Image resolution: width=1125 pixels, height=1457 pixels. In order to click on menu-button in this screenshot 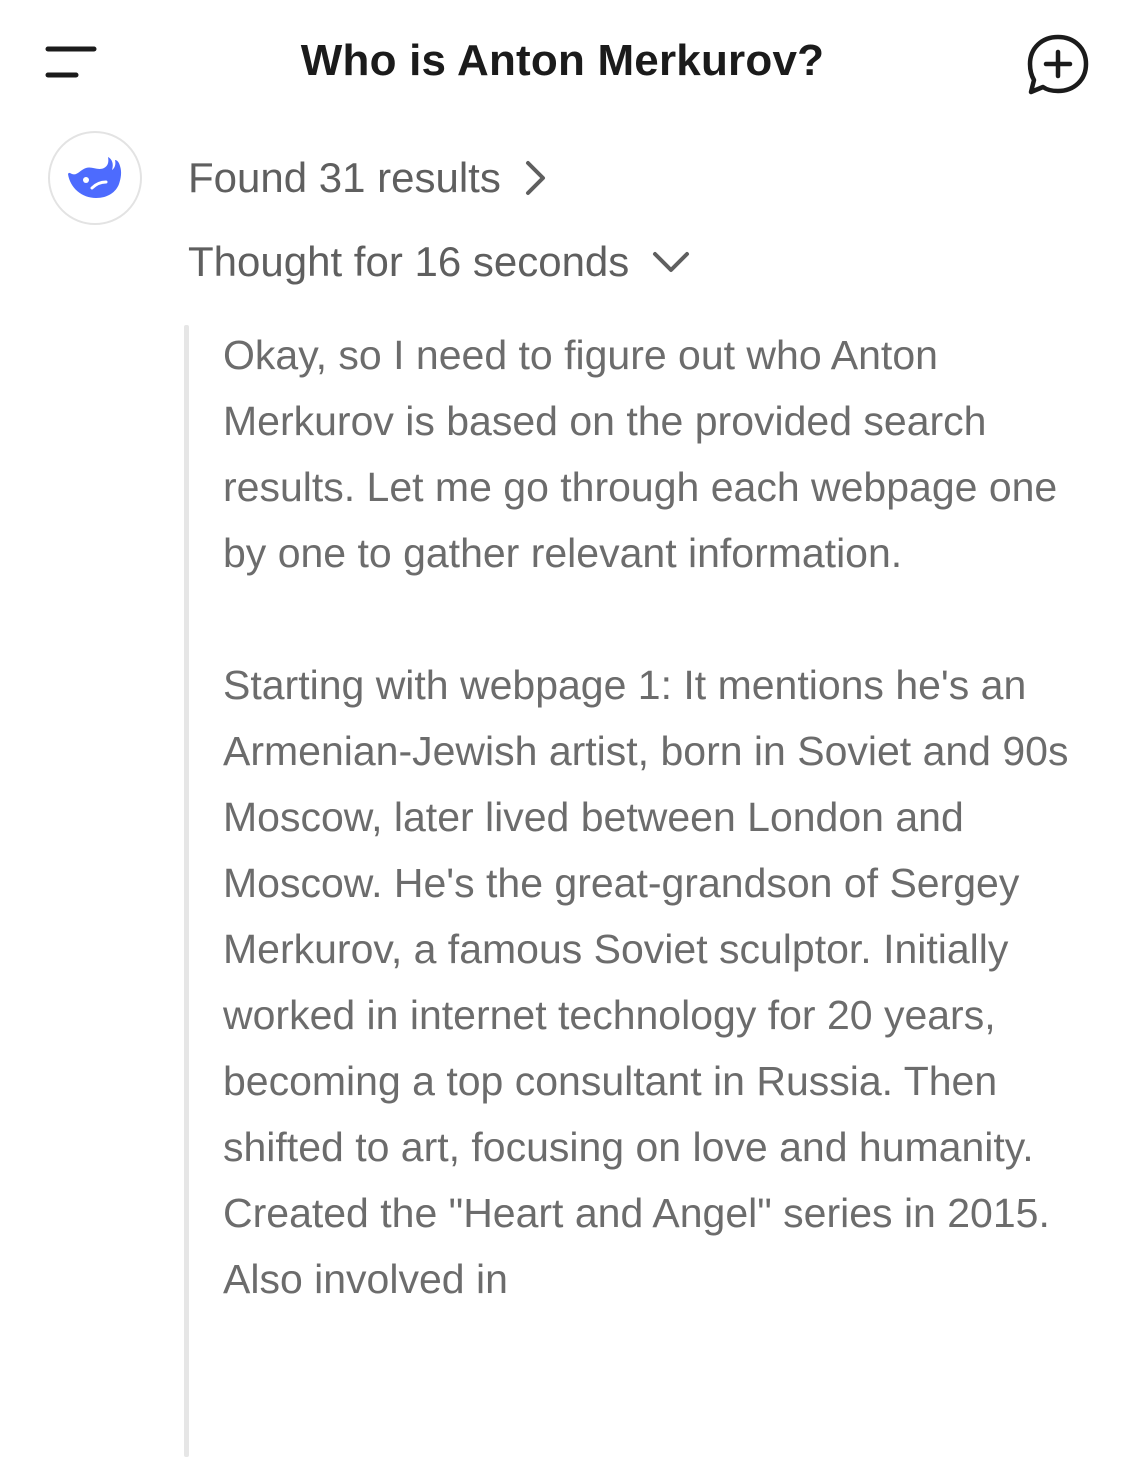, I will do `click(72, 64)`.